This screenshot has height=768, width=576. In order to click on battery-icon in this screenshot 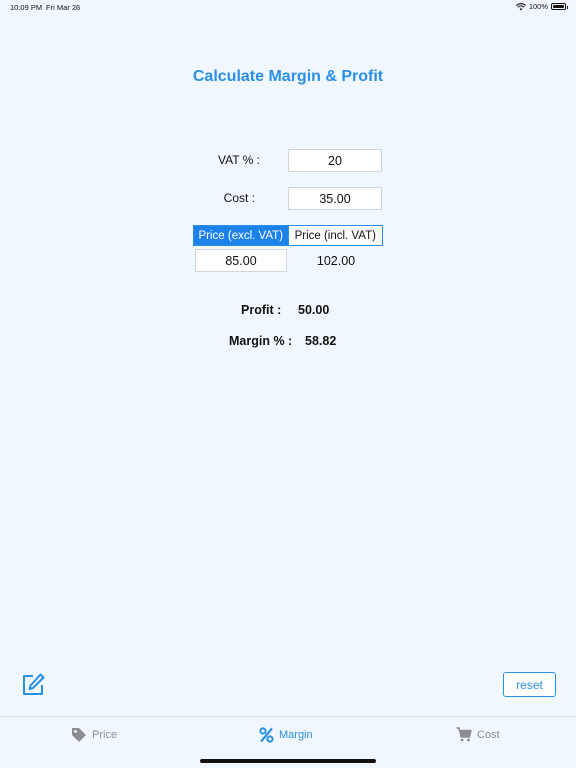, I will do `click(559, 6)`.